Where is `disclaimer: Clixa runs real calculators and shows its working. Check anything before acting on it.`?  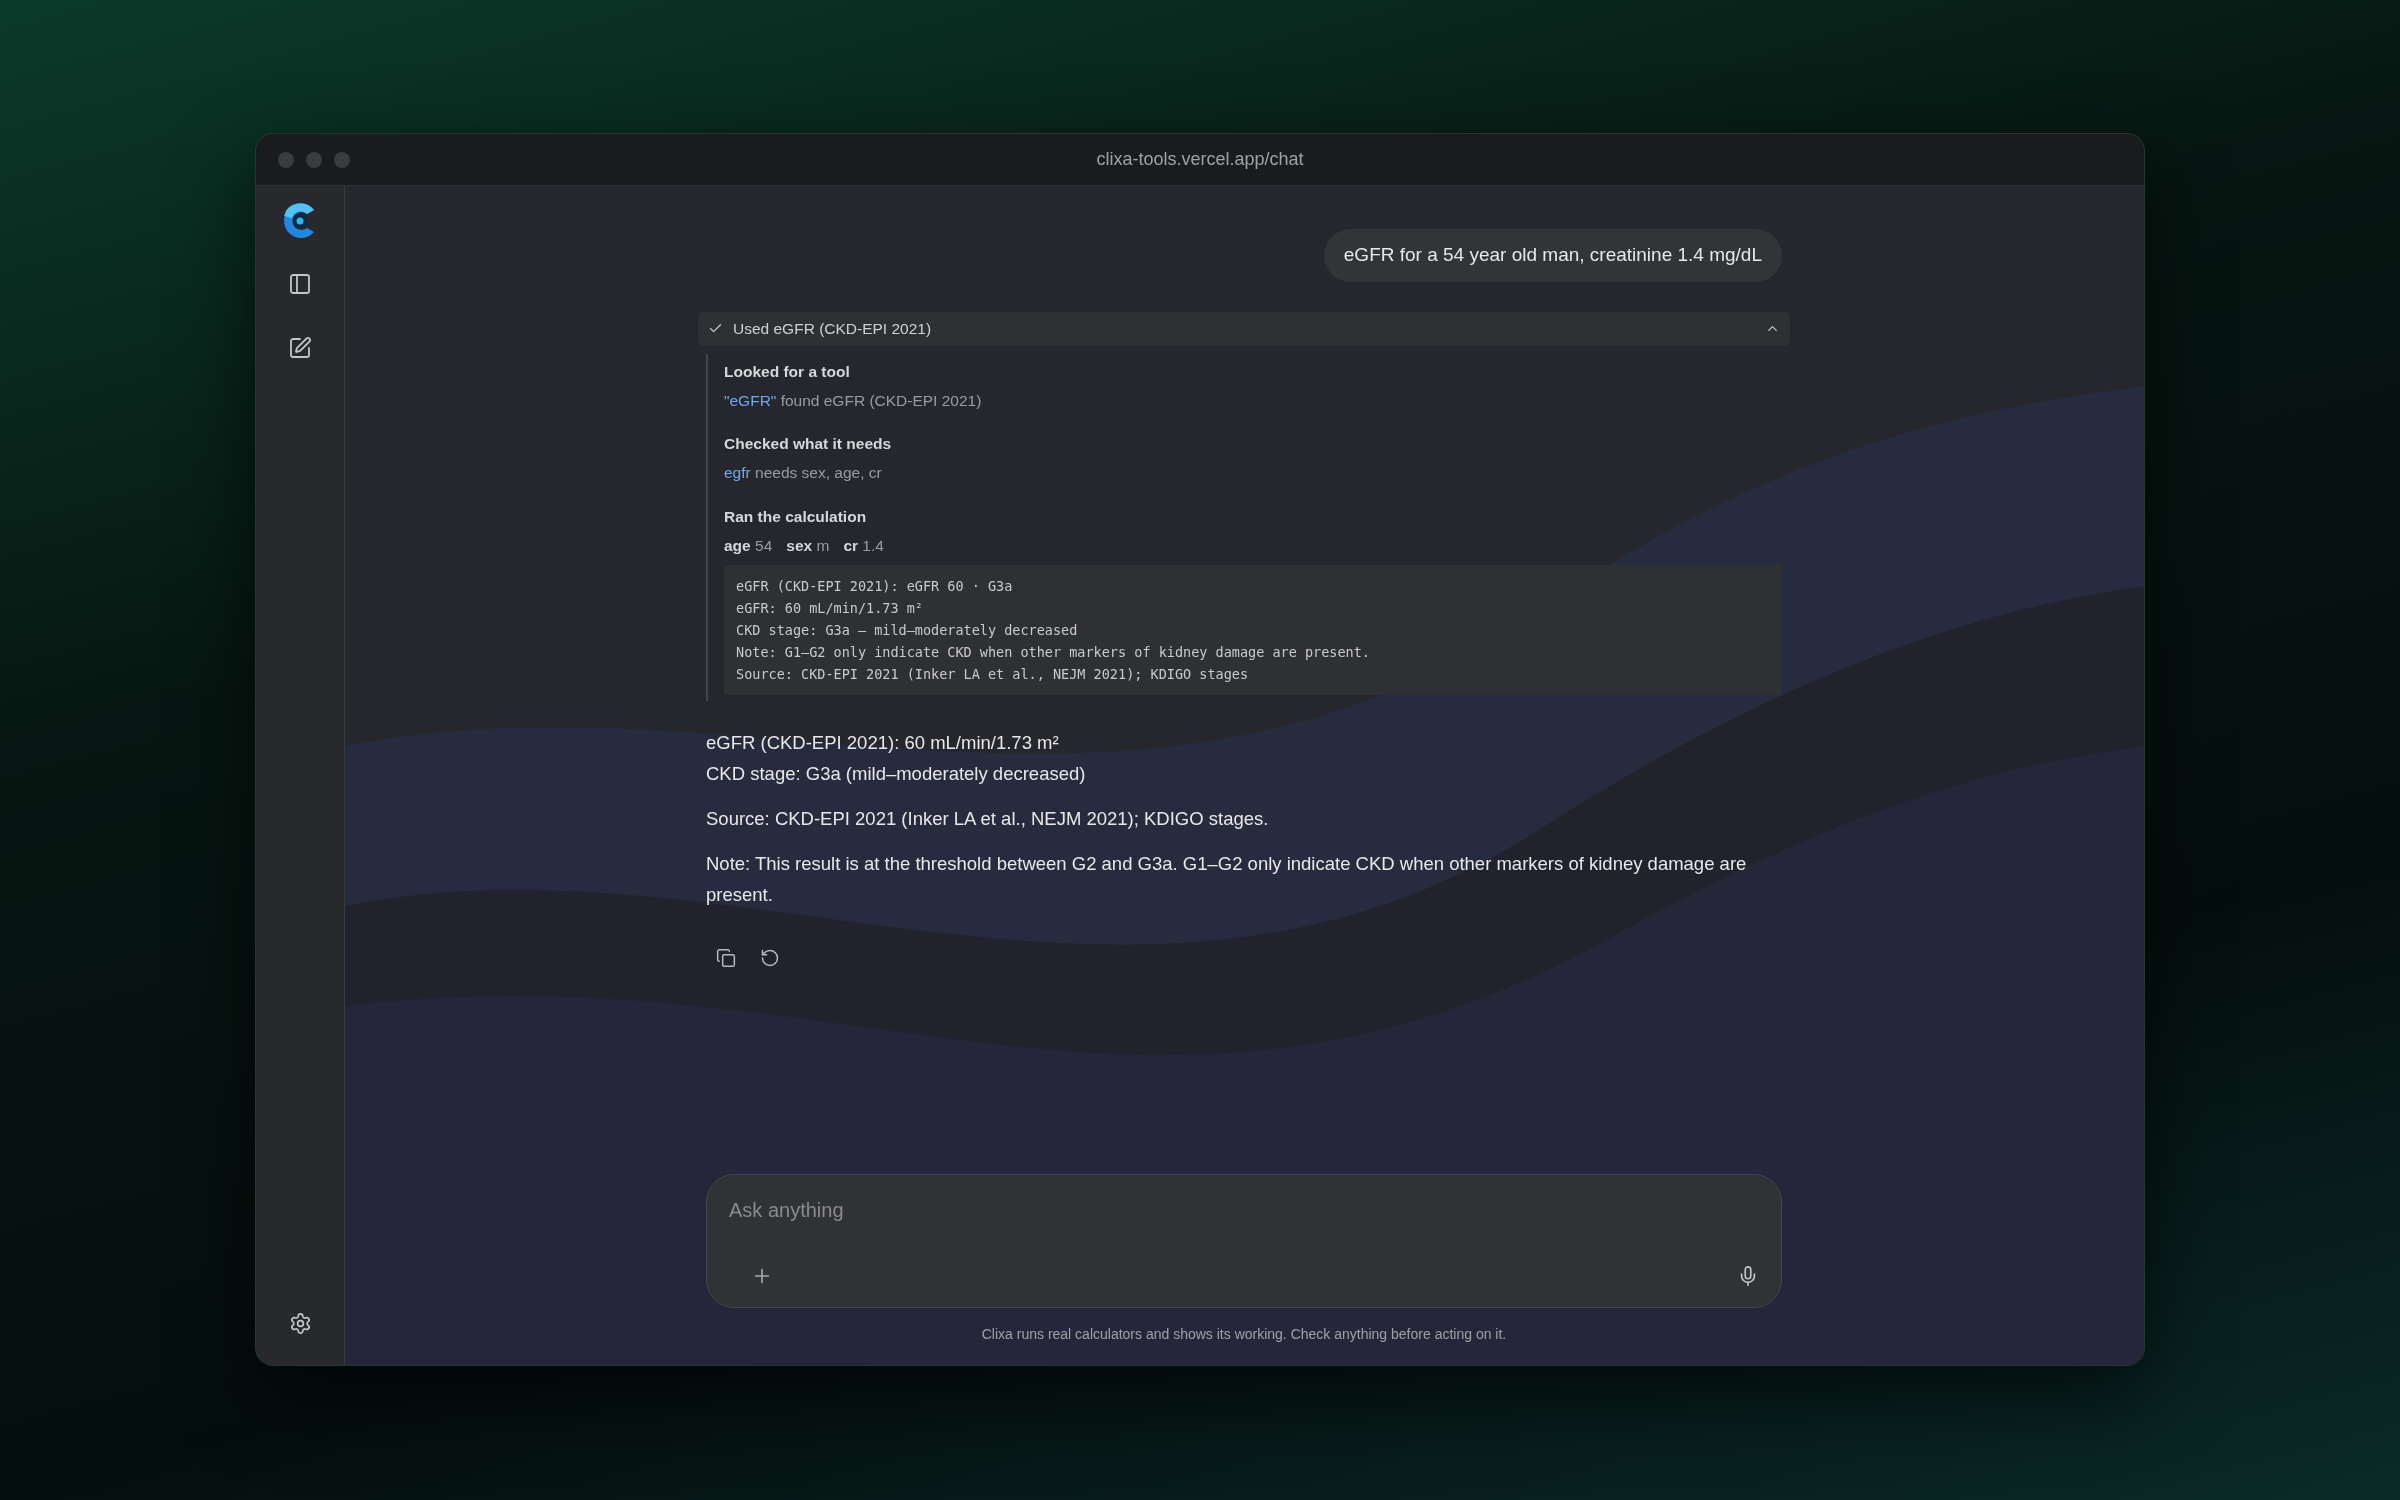 disclaimer: Clixa runs real calculators and shows its working. Check anything before acting on it. is located at coordinates (1244, 1334).